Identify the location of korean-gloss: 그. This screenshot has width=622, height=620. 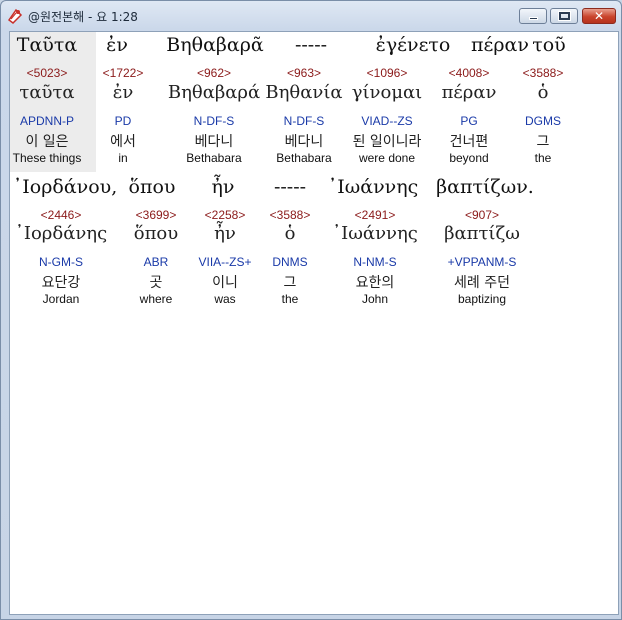
(543, 142).